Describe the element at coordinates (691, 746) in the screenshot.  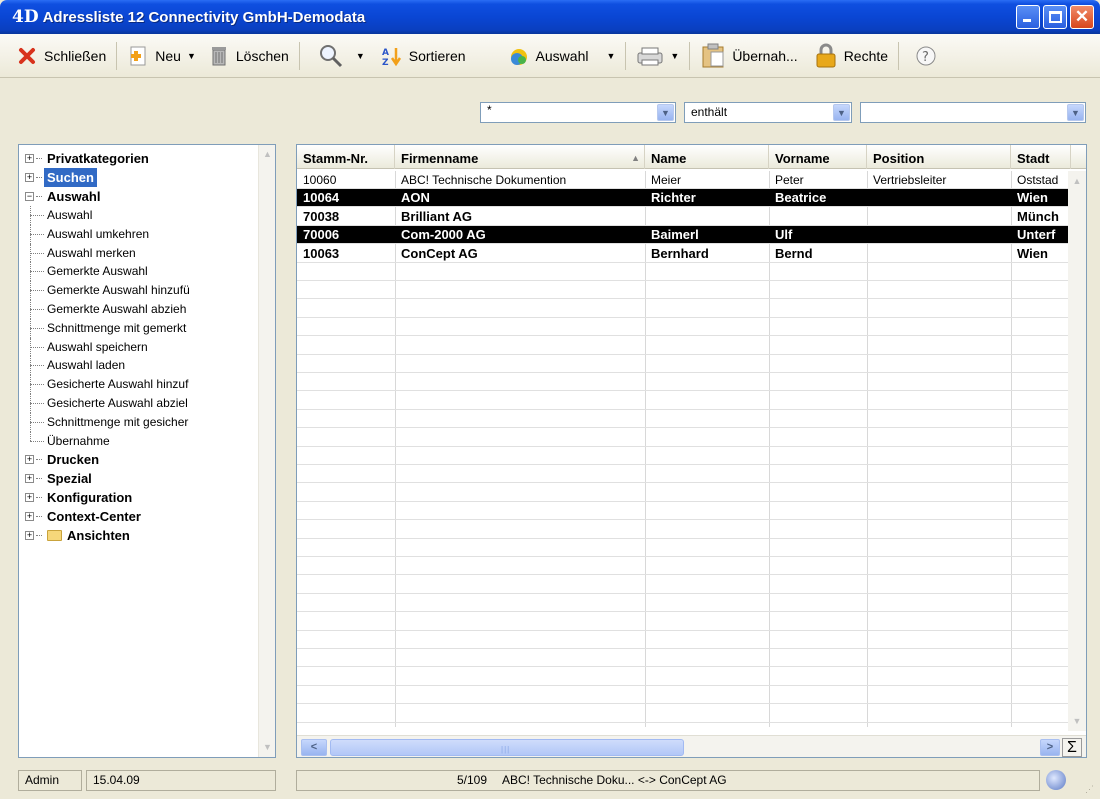
I see `grid-horizontal-scrollbar: < ||| > Σ` at that location.